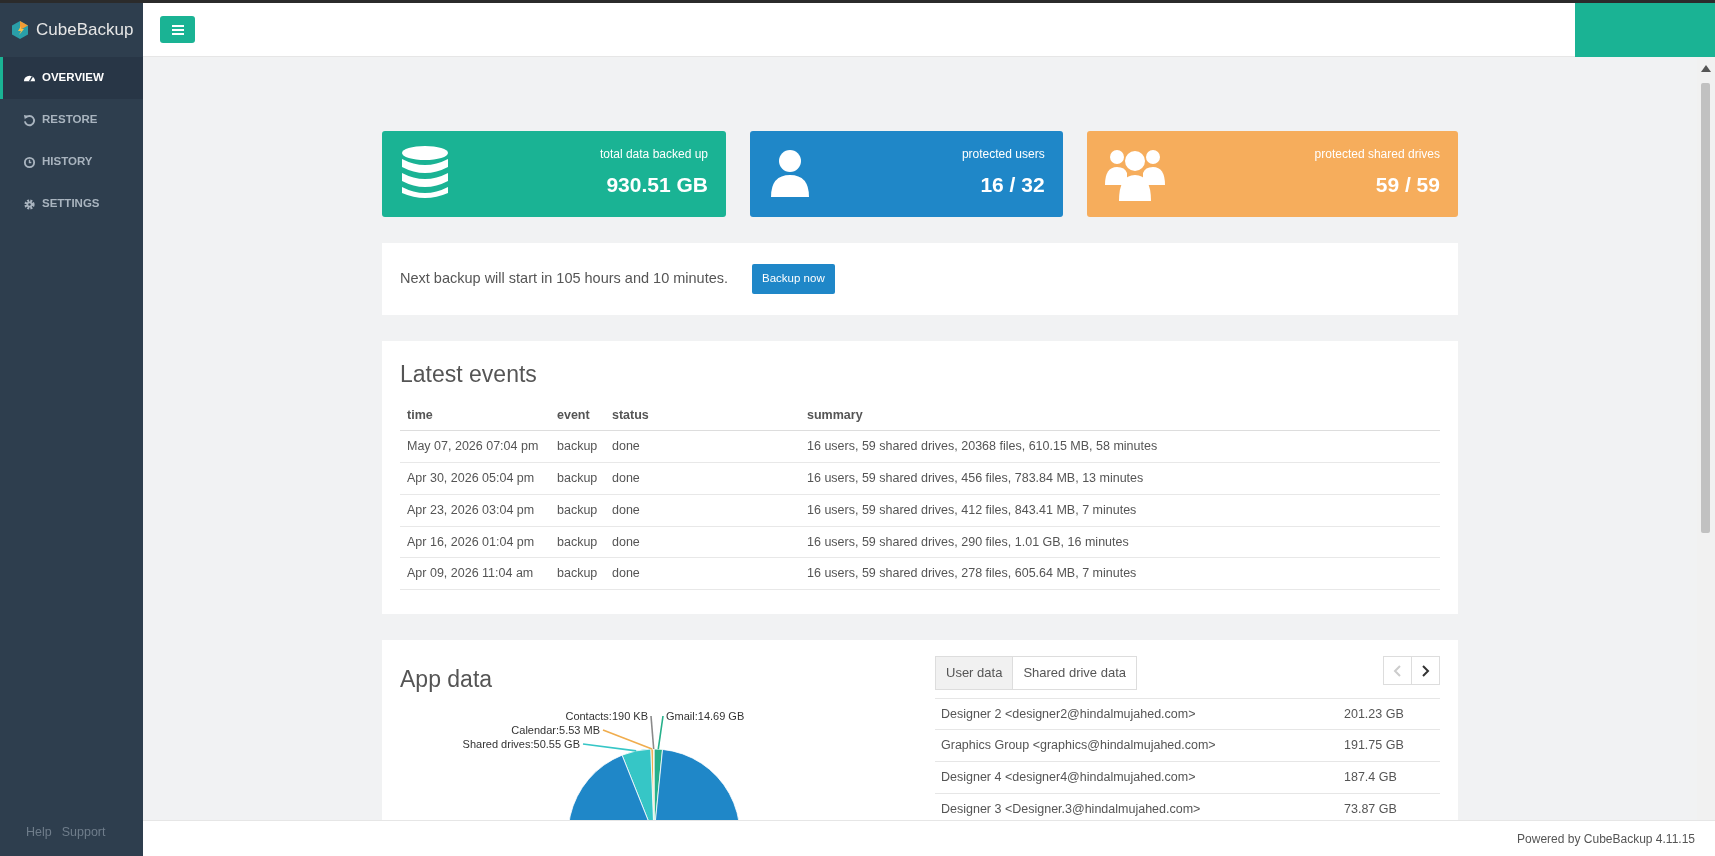 The height and width of the screenshot is (856, 1715). What do you see at coordinates (793, 279) in the screenshot?
I see `backup-now-button: Backup now` at bounding box center [793, 279].